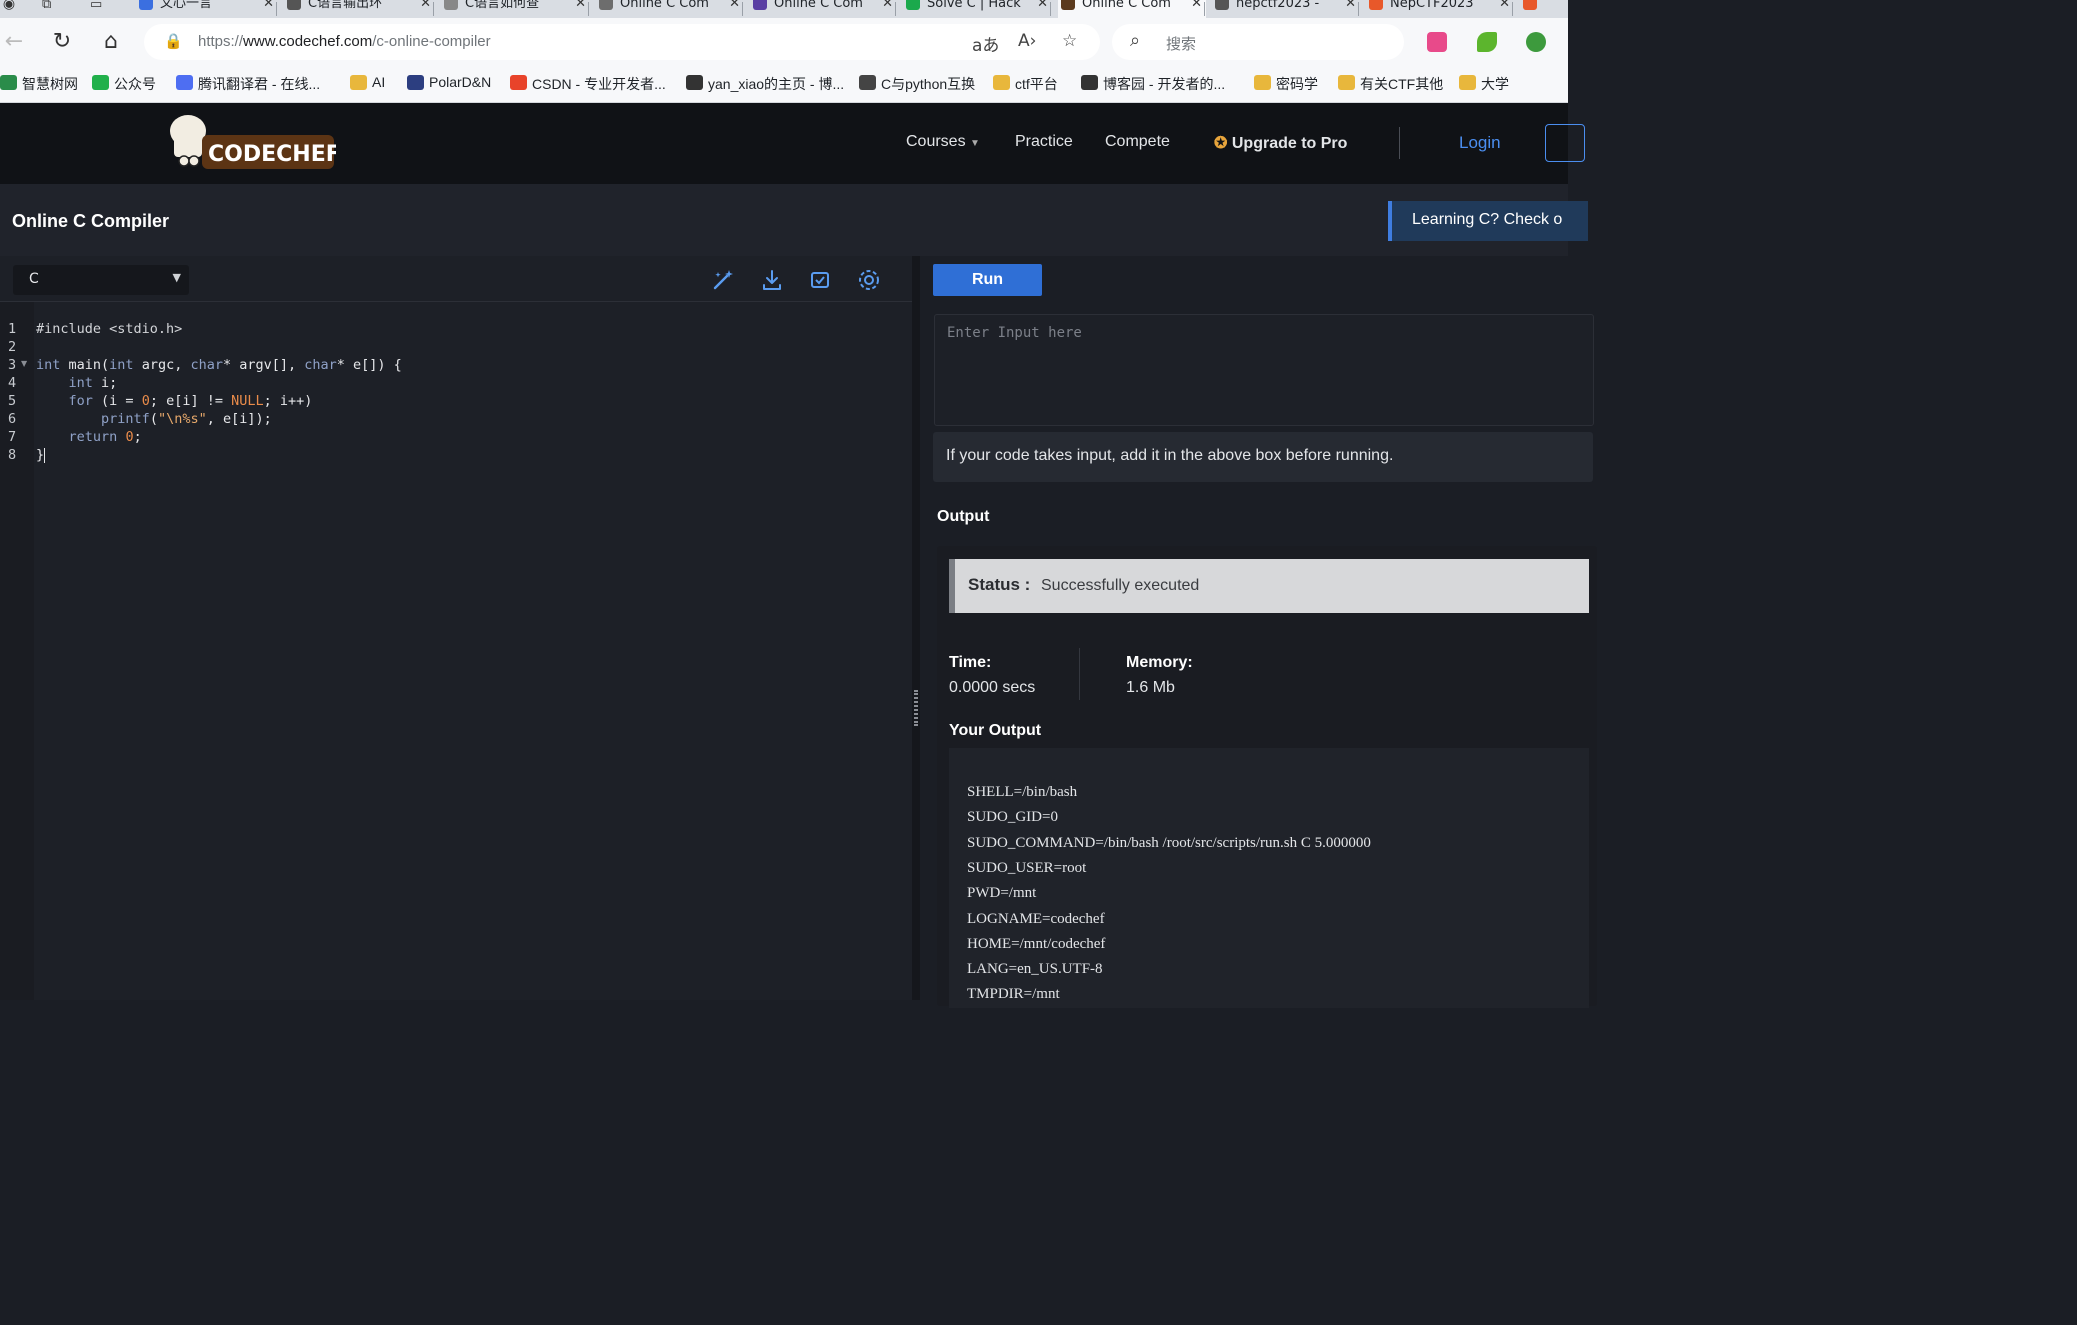  What do you see at coordinates (963, 516) in the screenshot?
I see `output-title: Output` at bounding box center [963, 516].